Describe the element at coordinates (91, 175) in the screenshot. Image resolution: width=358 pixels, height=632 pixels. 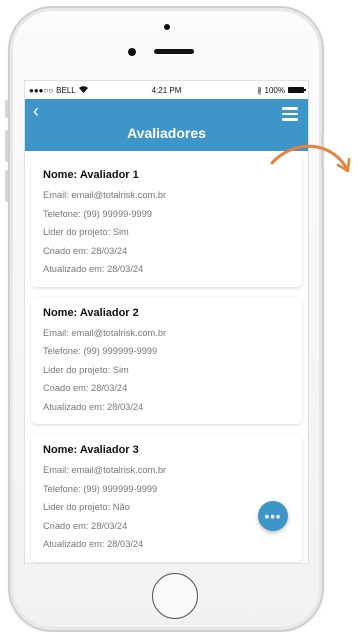
I see `evaluator-name: Nome: Avaliador 1` at that location.